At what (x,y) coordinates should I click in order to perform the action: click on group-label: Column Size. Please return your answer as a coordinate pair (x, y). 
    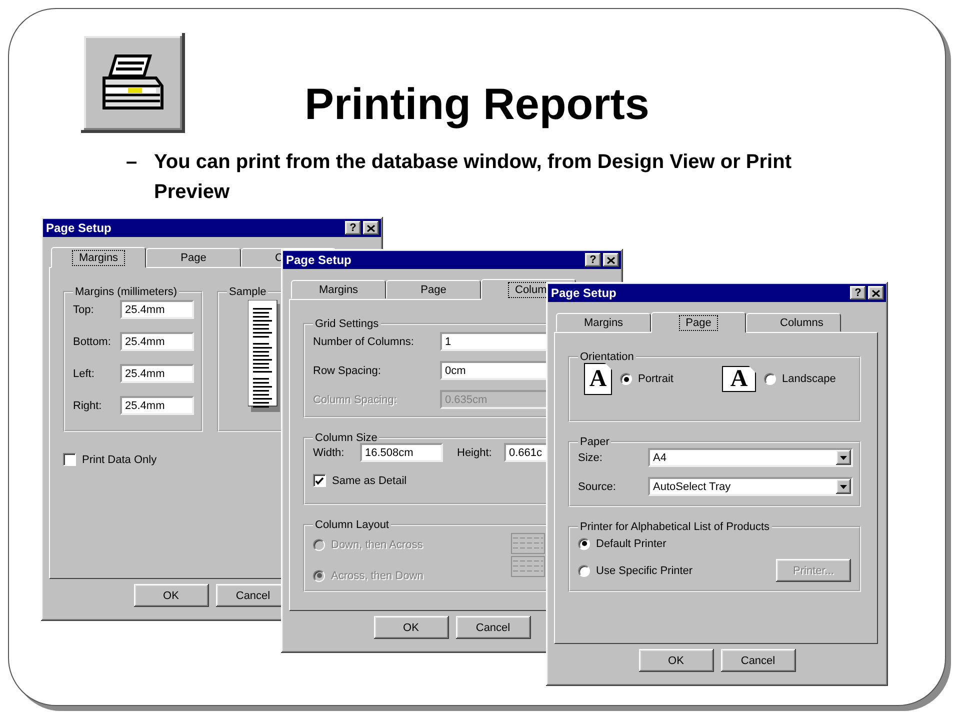
    Looking at the image, I should click on (346, 438).